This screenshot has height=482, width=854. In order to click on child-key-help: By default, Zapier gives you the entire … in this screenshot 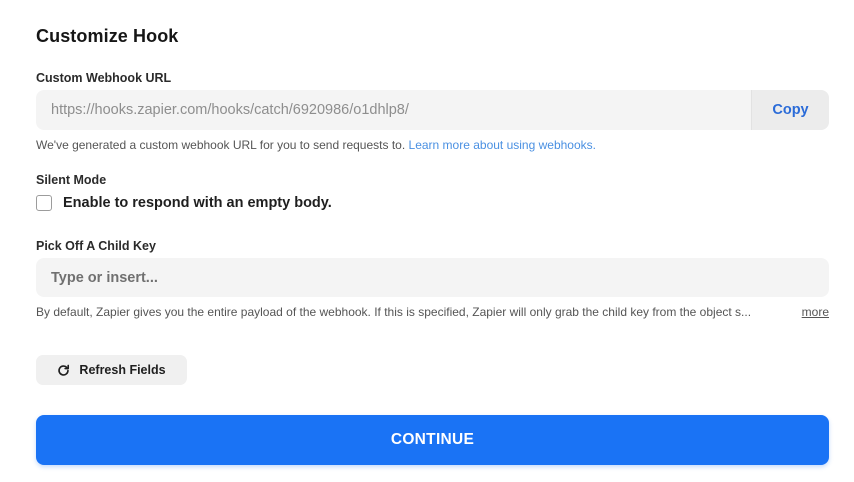, I will do `click(432, 312)`.